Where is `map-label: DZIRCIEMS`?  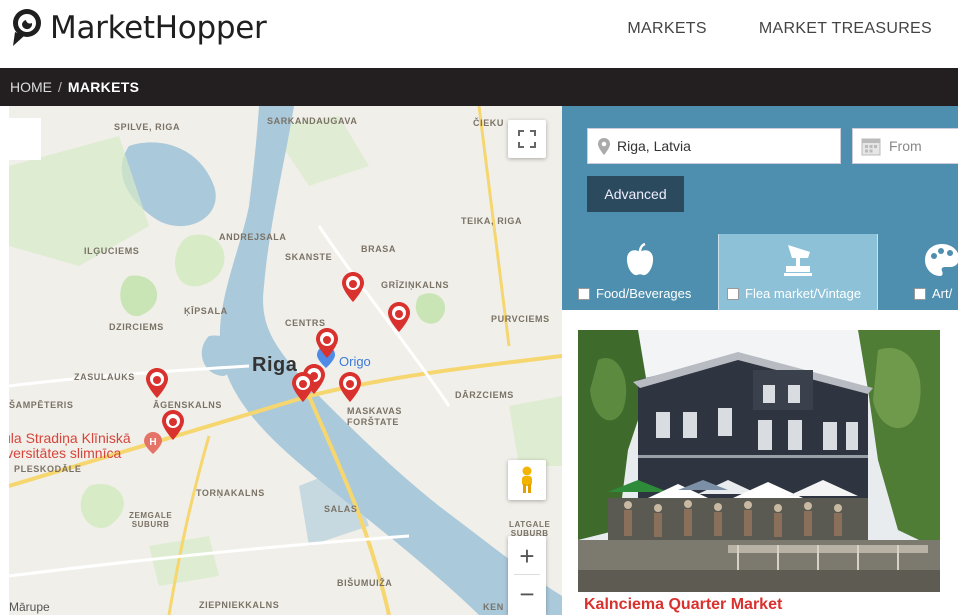
map-label: DZIRCIEMS is located at coordinates (136, 327).